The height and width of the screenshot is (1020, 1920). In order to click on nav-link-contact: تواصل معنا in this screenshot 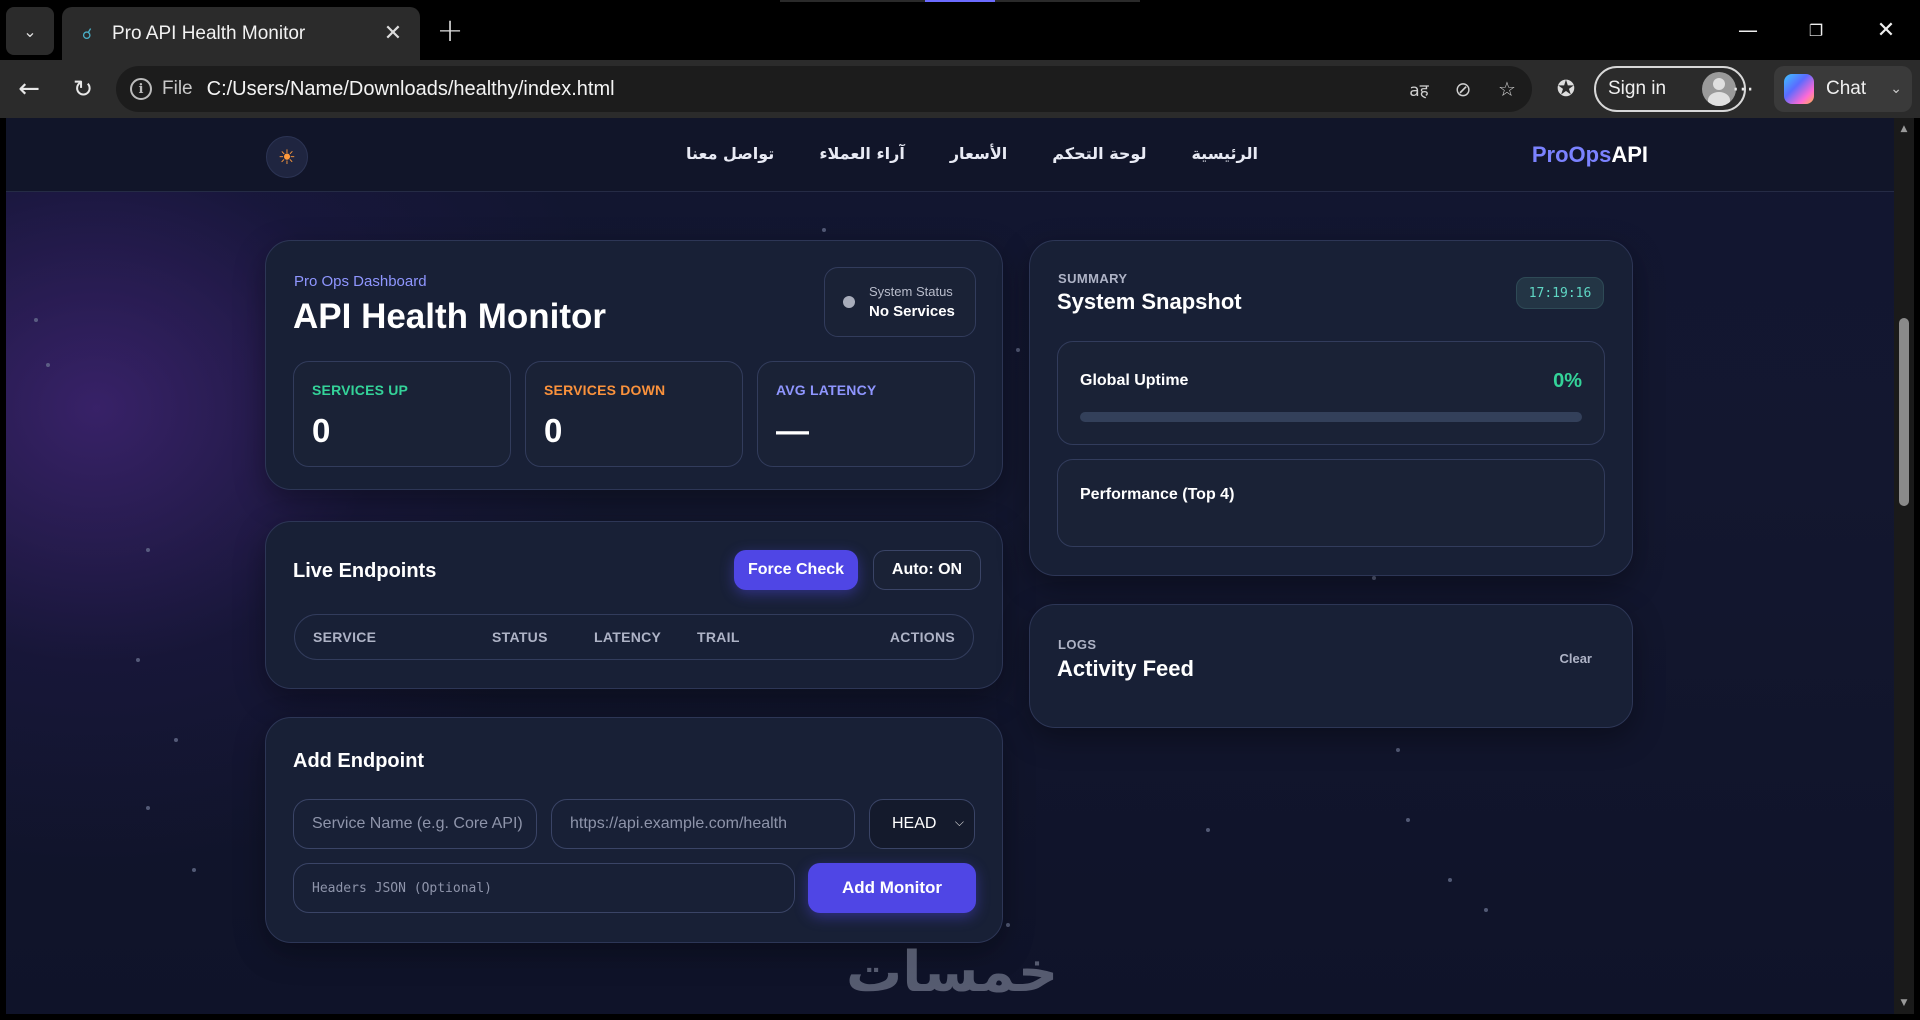, I will do `click(730, 153)`.